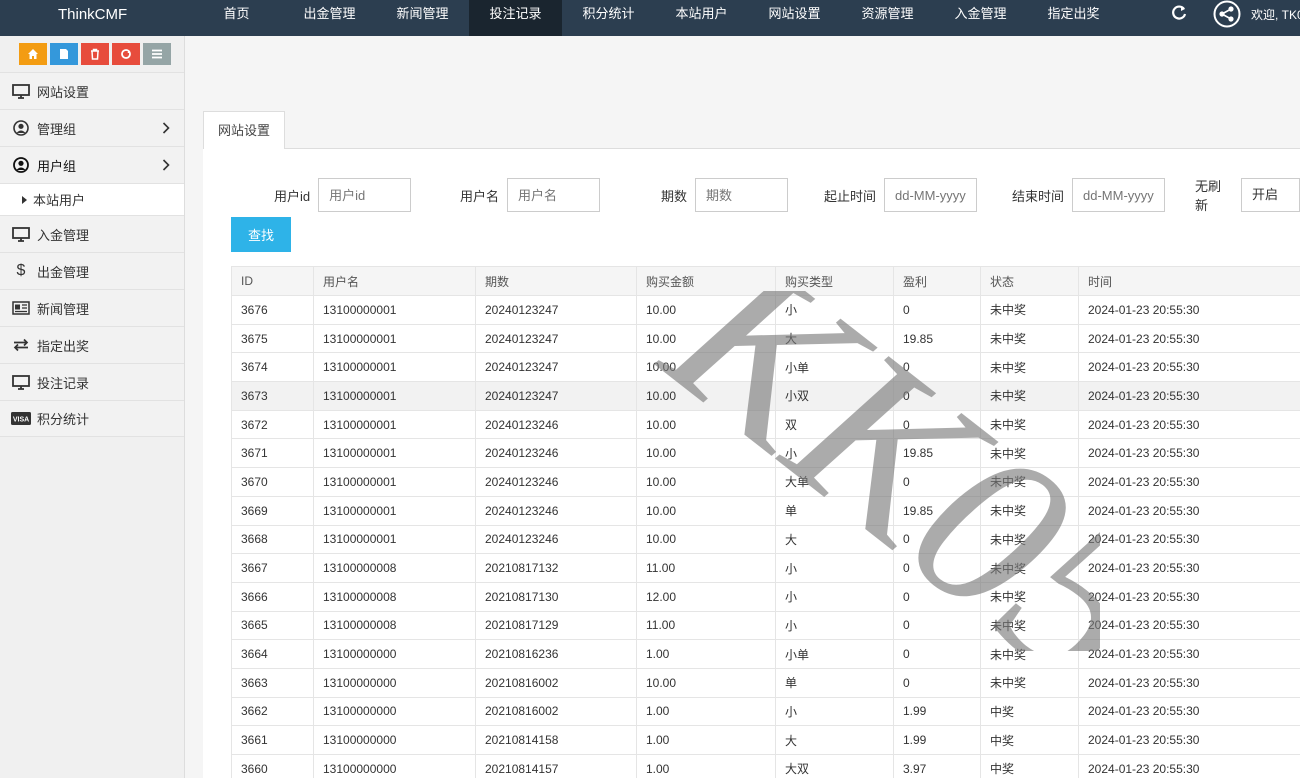 This screenshot has width=1300, height=778. Describe the element at coordinates (95, 54) in the screenshot. I see `trash-shortcut-button` at that location.